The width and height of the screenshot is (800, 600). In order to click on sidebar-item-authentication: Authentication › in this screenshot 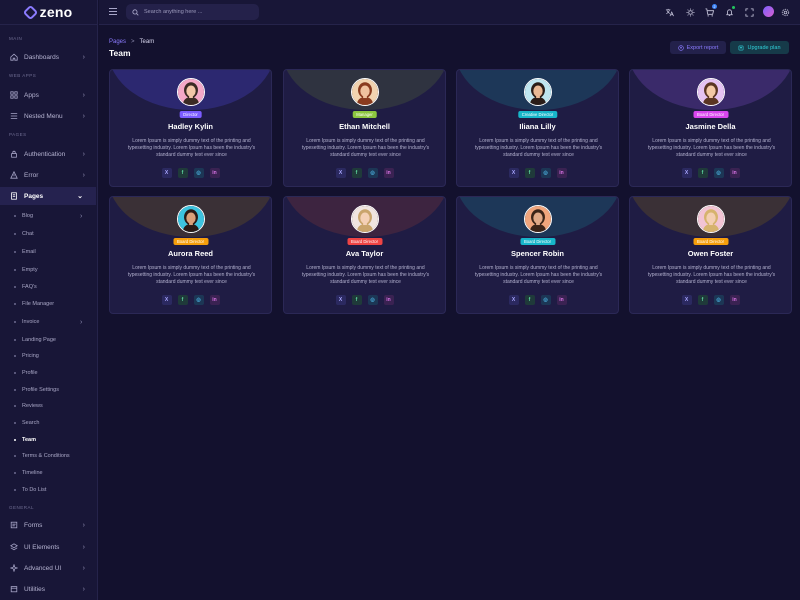, I will do `click(48, 154)`.